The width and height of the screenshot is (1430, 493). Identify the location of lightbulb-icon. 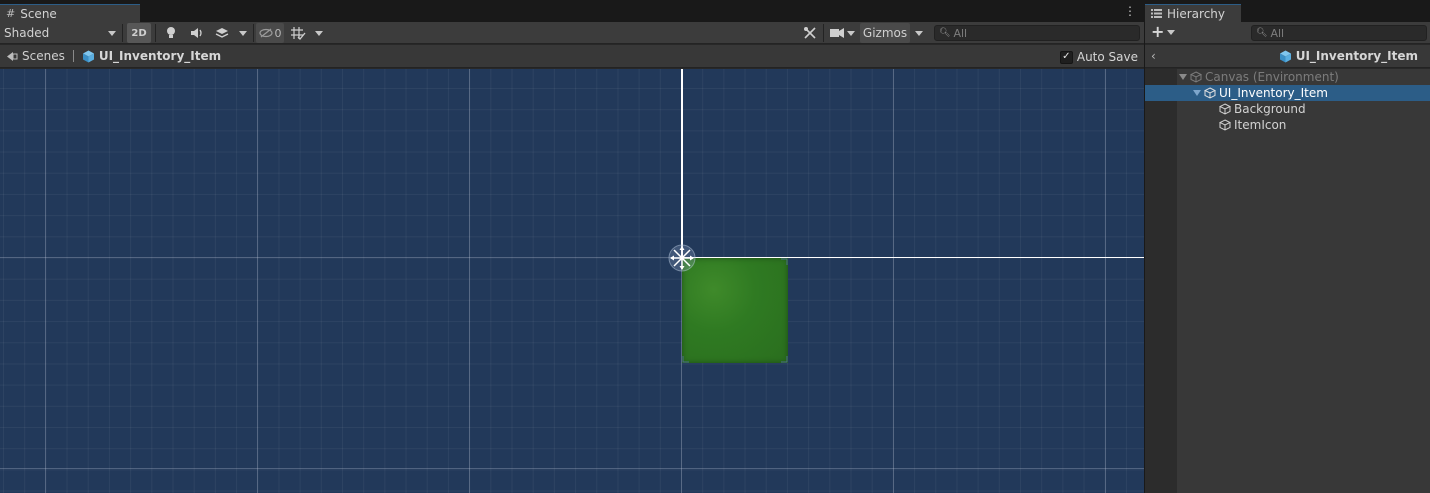
(171, 32).